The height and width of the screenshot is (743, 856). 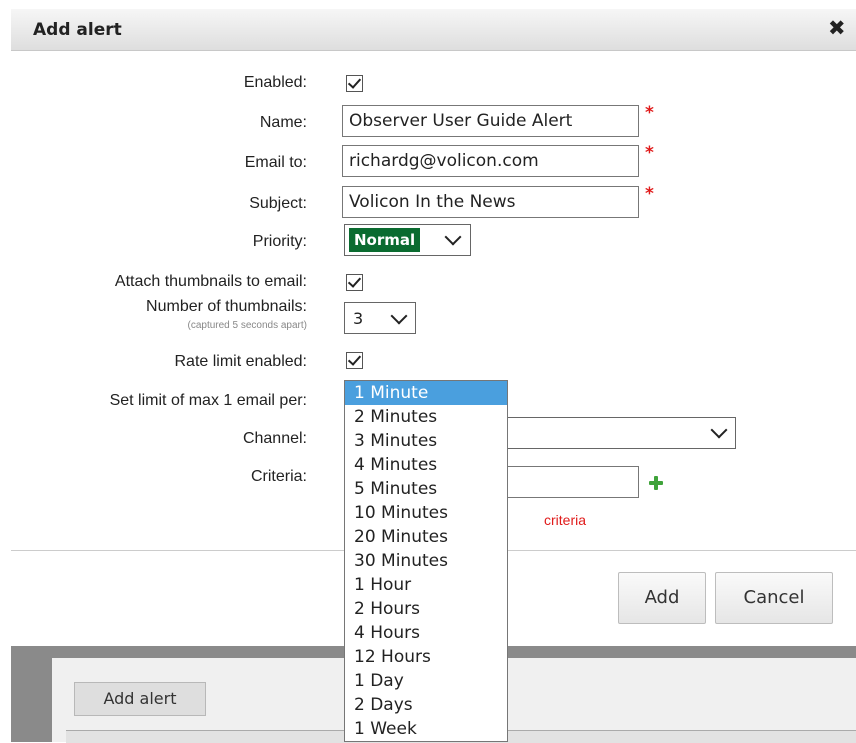 What do you see at coordinates (226, 306) in the screenshot?
I see `num-thumbnails-label: Number of thumbnails:` at bounding box center [226, 306].